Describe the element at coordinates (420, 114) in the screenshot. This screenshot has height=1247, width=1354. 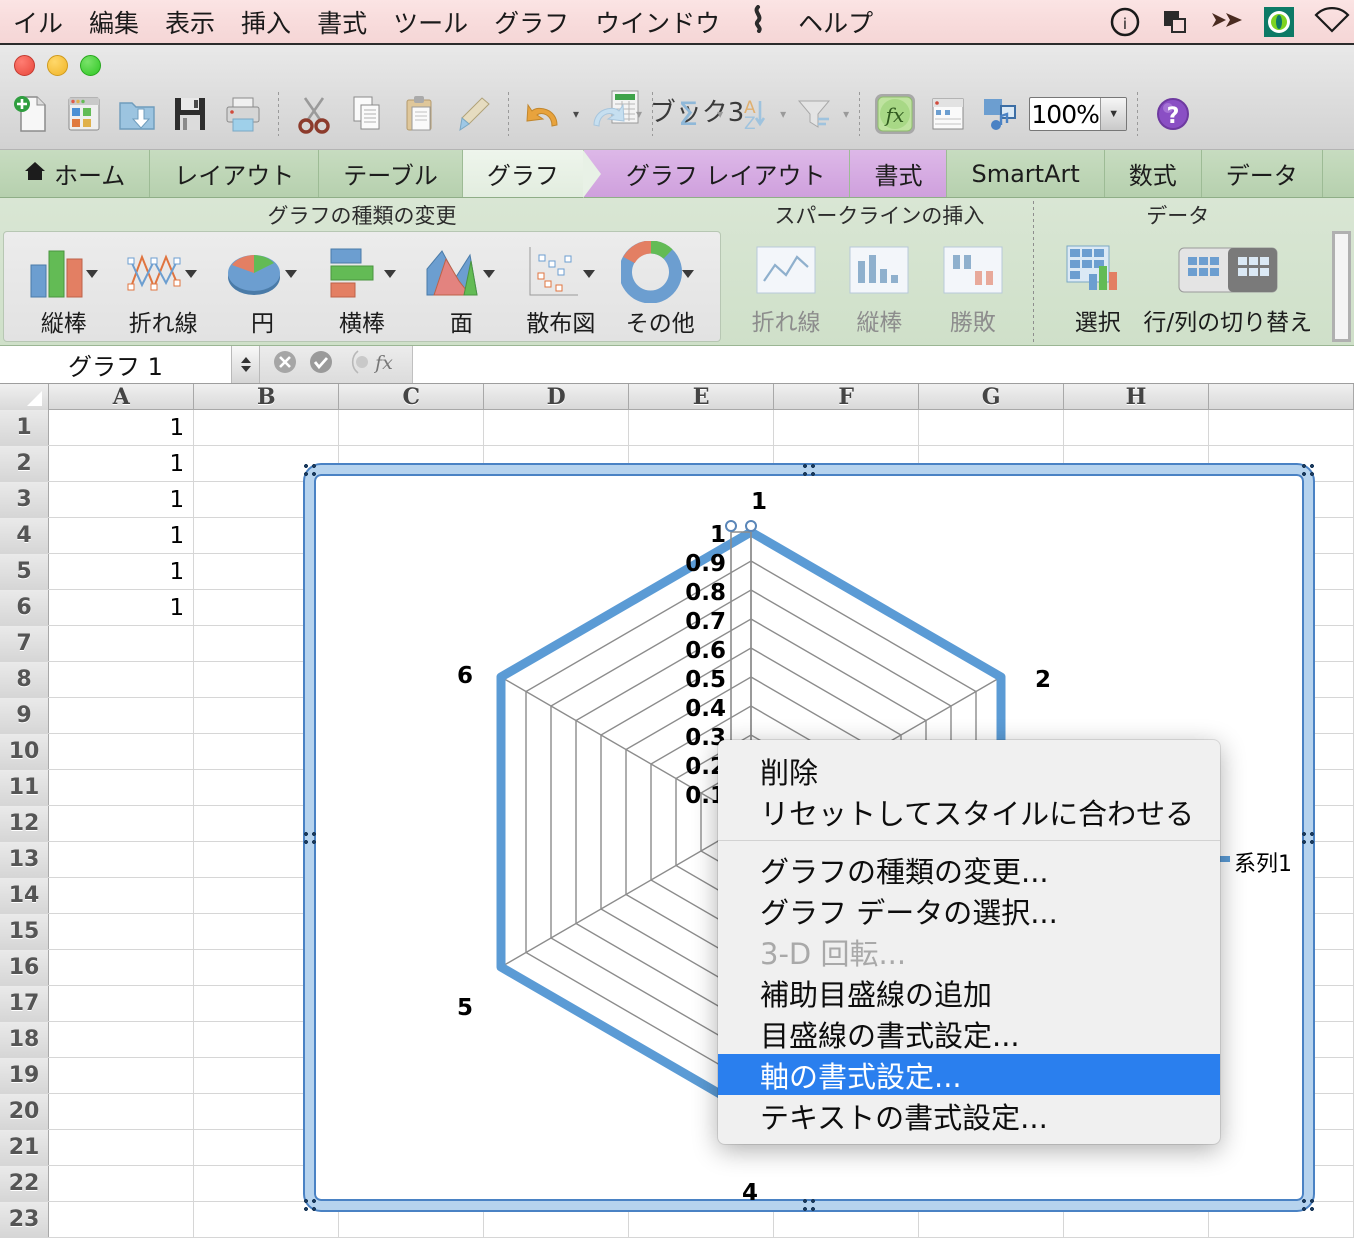
I see `paste-icon` at that location.